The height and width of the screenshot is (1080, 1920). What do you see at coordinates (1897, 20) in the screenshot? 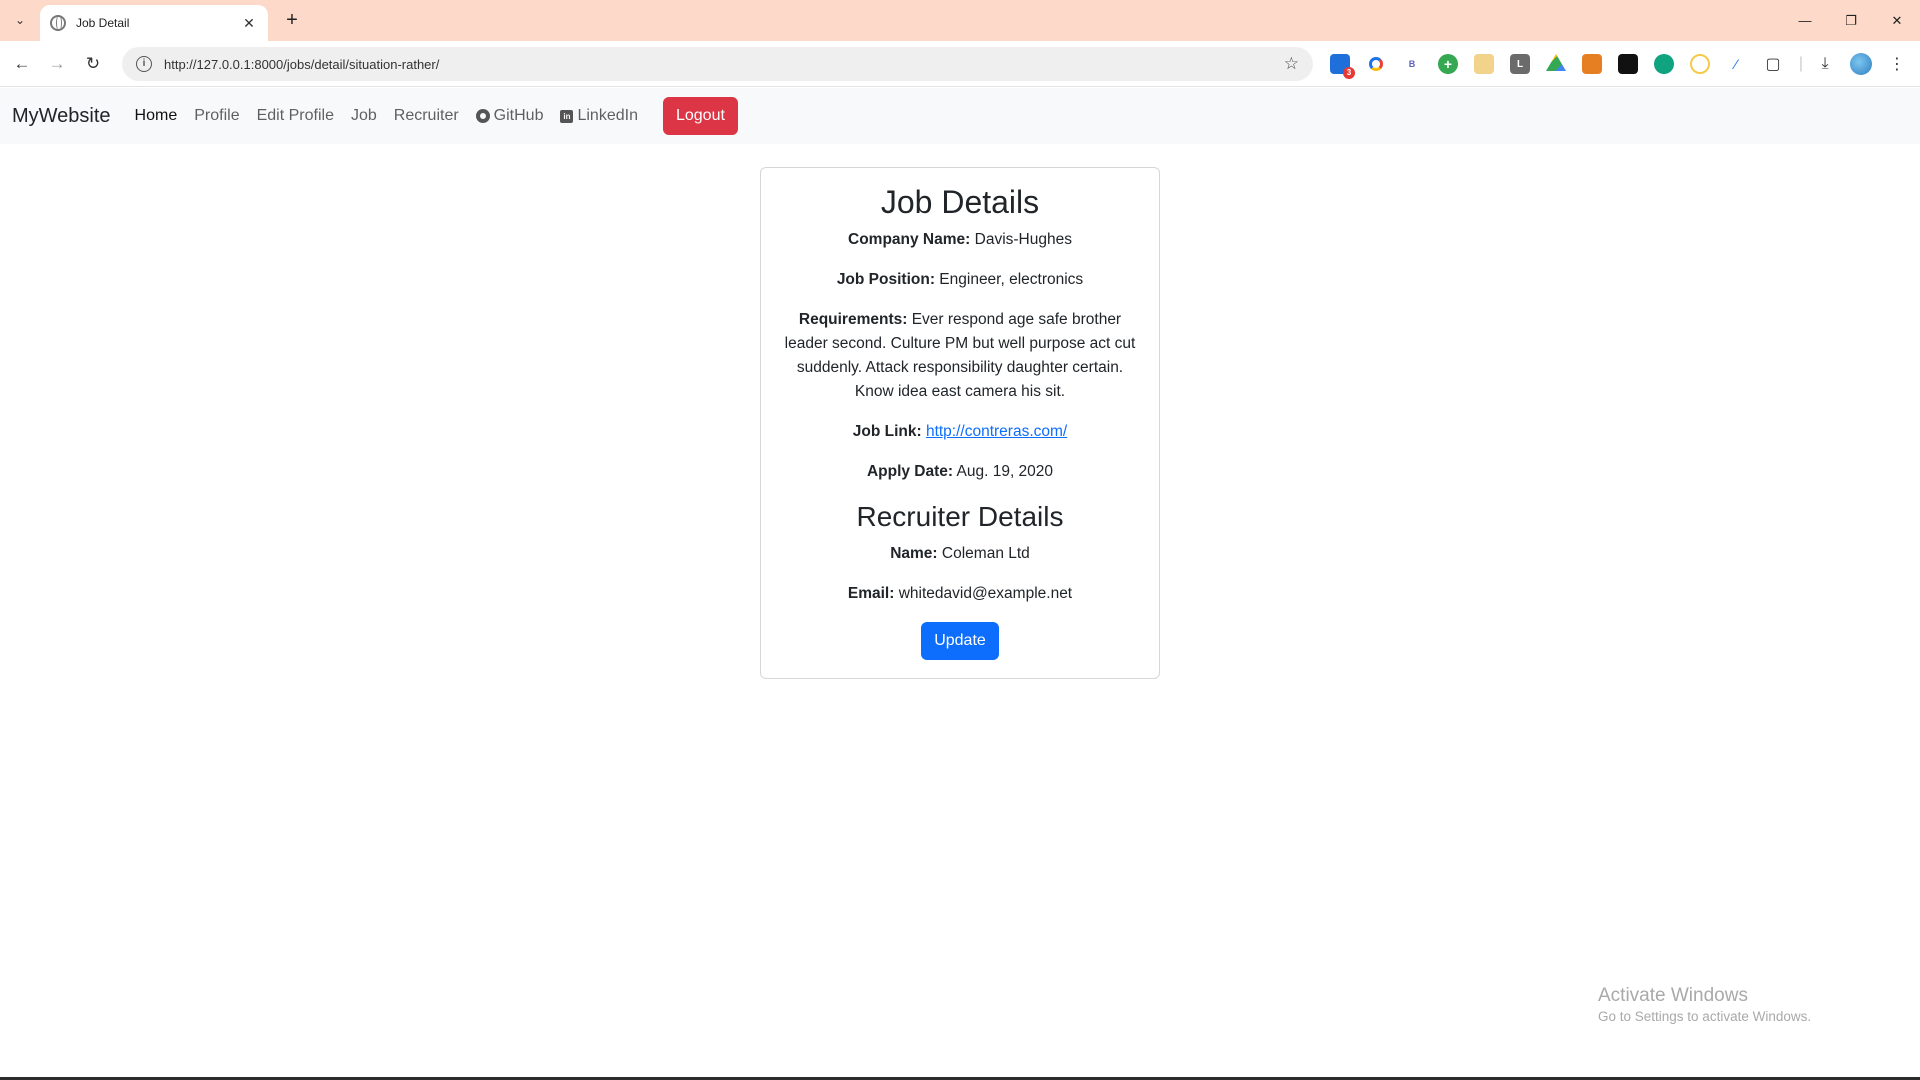
I see `window-close-icon: ✕` at bounding box center [1897, 20].